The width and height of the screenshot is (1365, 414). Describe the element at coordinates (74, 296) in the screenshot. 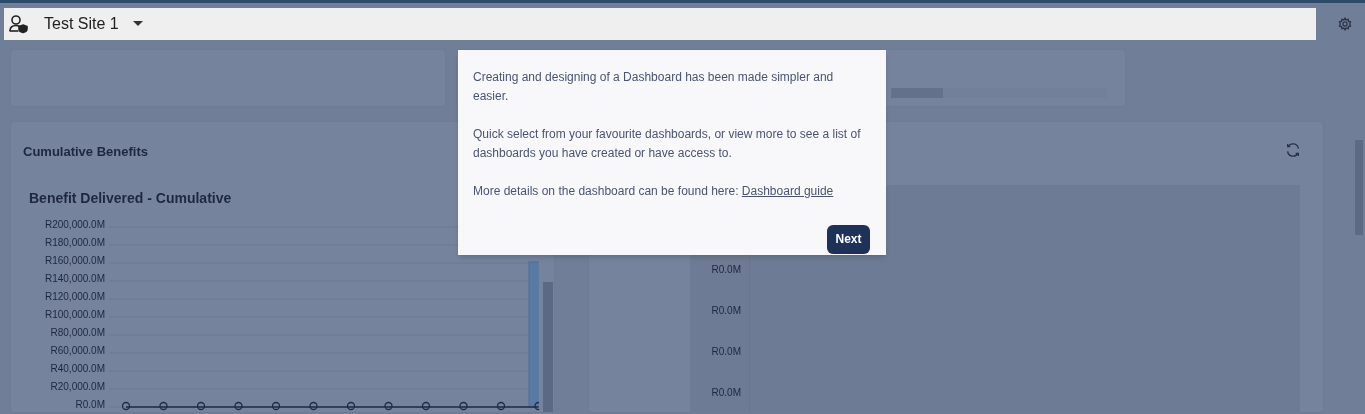

I see `axis-label: R120,000.0M` at that location.